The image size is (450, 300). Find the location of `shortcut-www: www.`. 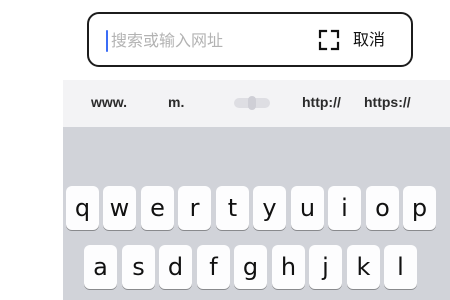

shortcut-www: www. is located at coordinates (109, 102).